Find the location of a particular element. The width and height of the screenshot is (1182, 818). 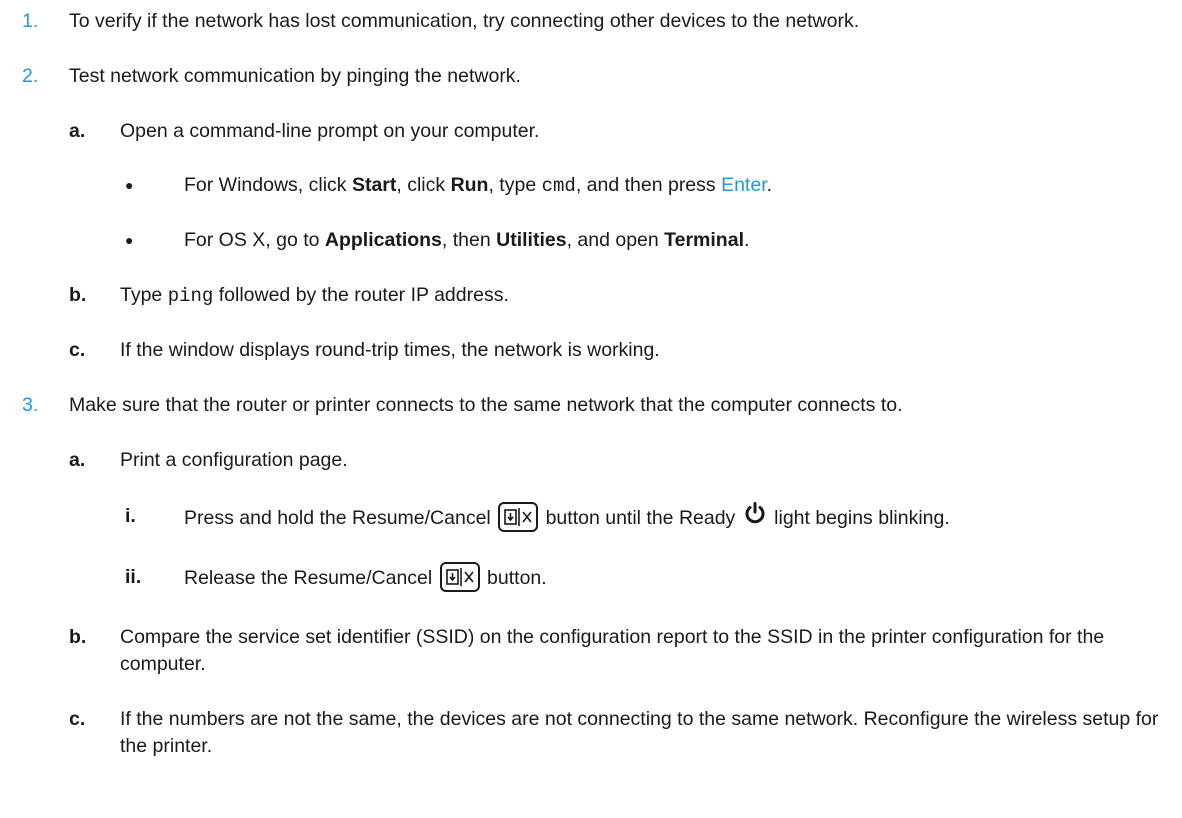

ping-code: ping is located at coordinates (190, 296).